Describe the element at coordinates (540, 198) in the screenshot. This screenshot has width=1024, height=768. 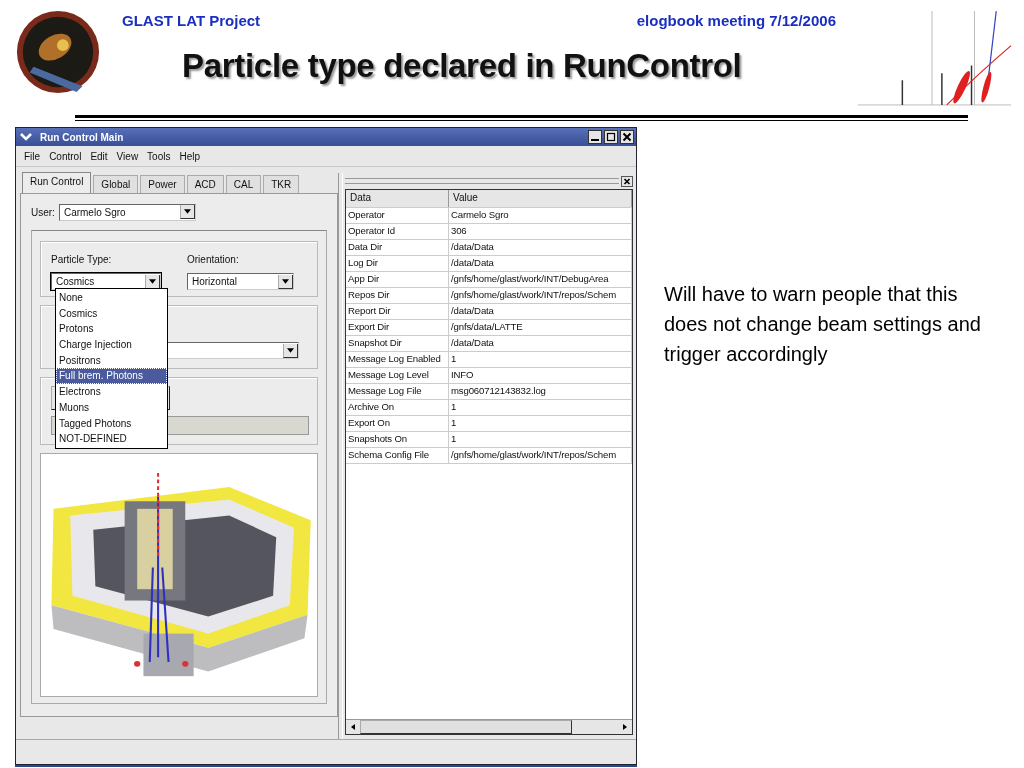
I see `column-header: Value` at that location.